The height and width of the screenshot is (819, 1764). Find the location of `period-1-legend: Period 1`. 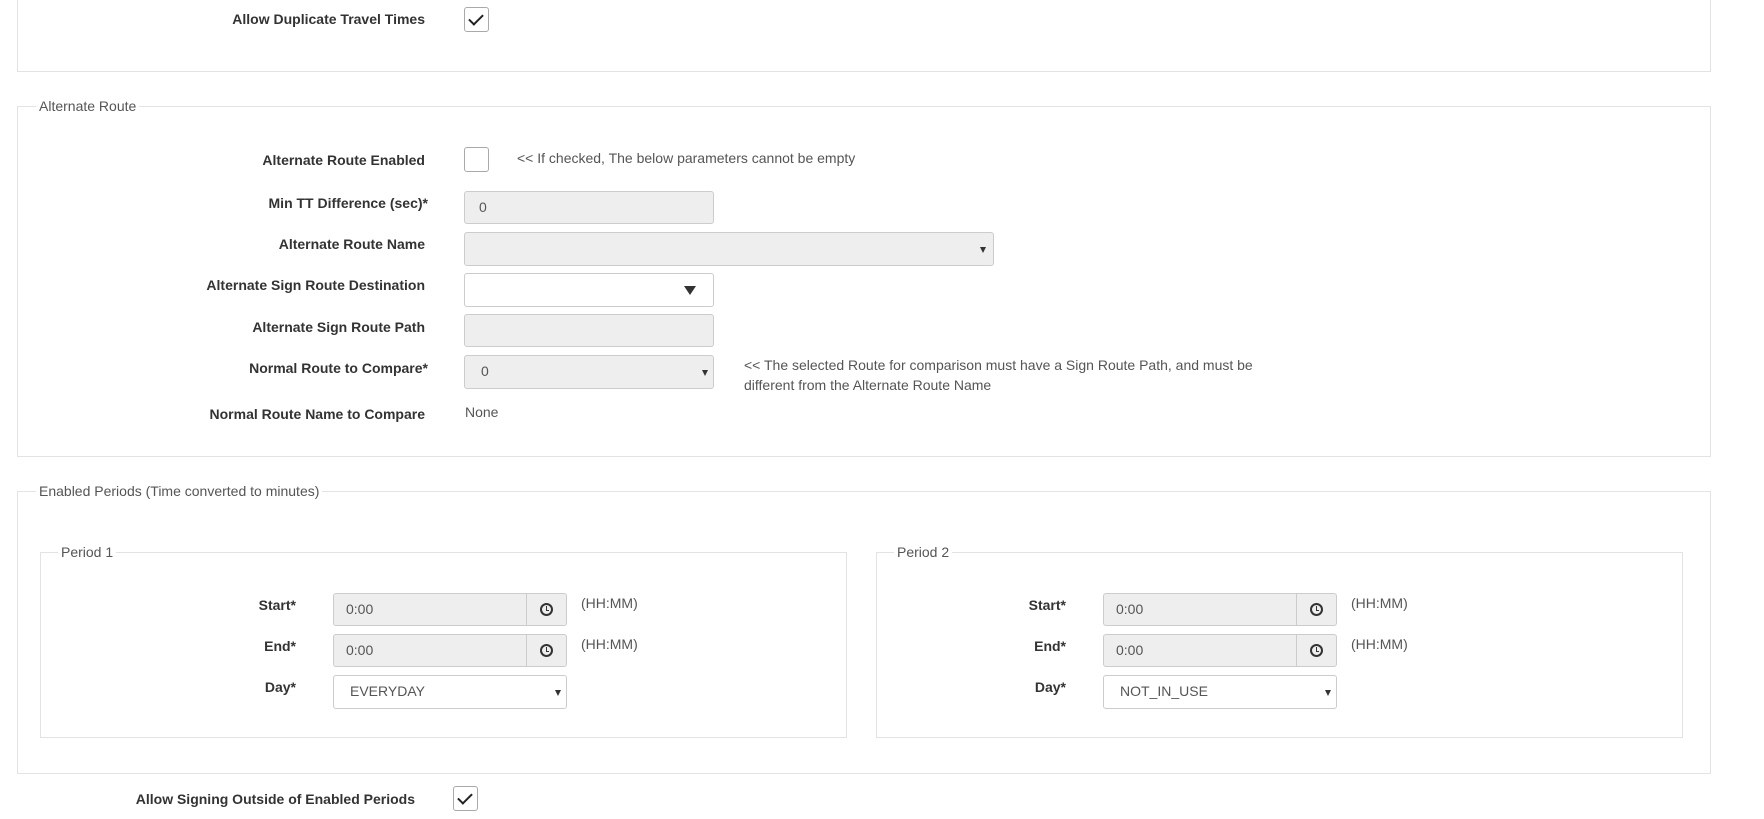

period-1-legend: Period 1 is located at coordinates (87, 552).